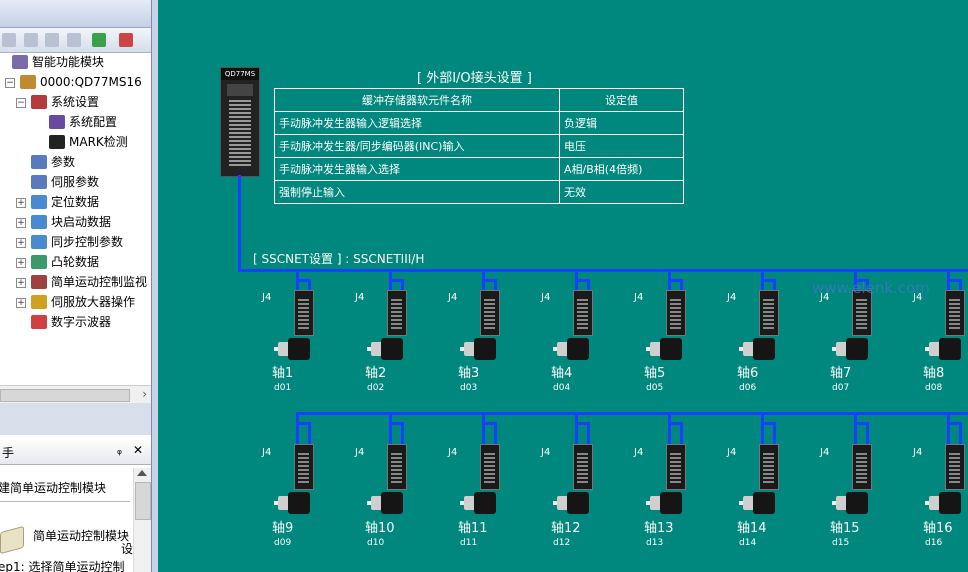  What do you see at coordinates (240, 122) in the screenshot?
I see `qd77ms-controller-module: QD77MS` at bounding box center [240, 122].